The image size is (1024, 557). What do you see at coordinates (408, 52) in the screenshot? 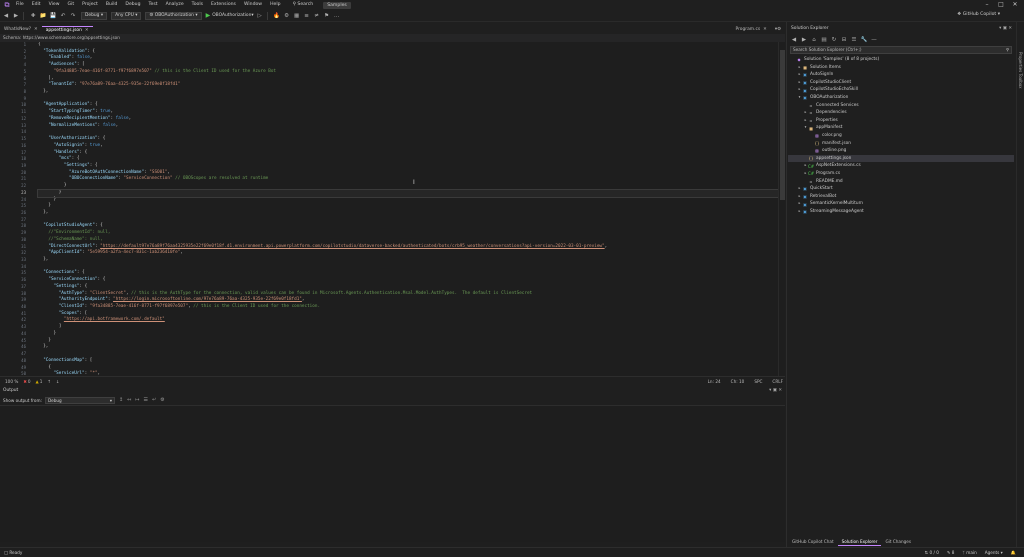
I see `code-line: "TokenValidation": {` at bounding box center [408, 52].